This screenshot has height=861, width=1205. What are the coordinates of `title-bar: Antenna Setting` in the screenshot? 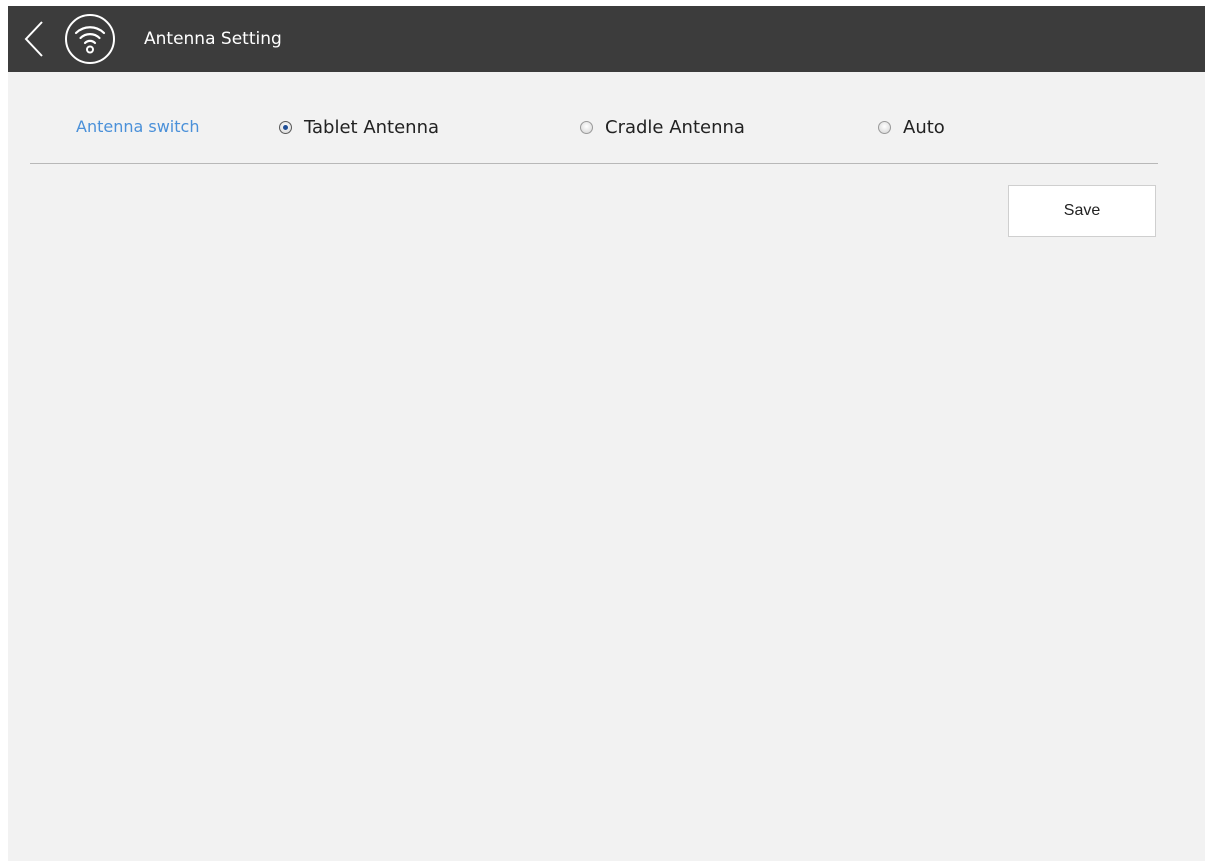 It's located at (606, 39).